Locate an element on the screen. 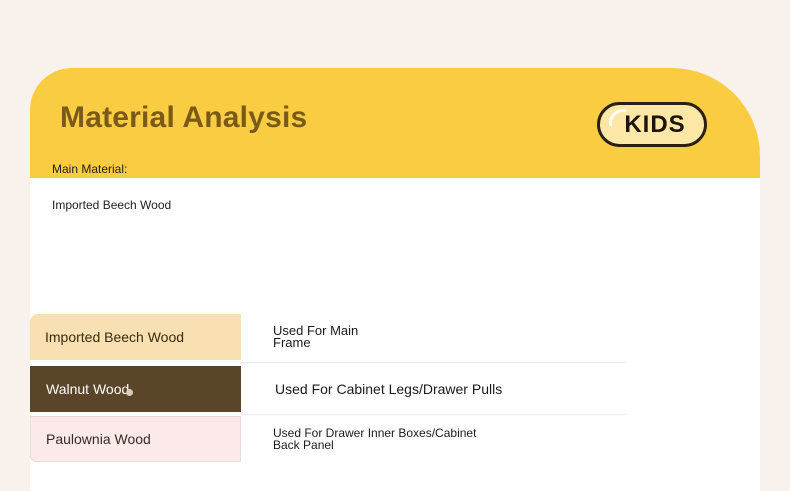 This screenshot has height=491, width=790. material-name-label: Walnut Wood is located at coordinates (88, 389).